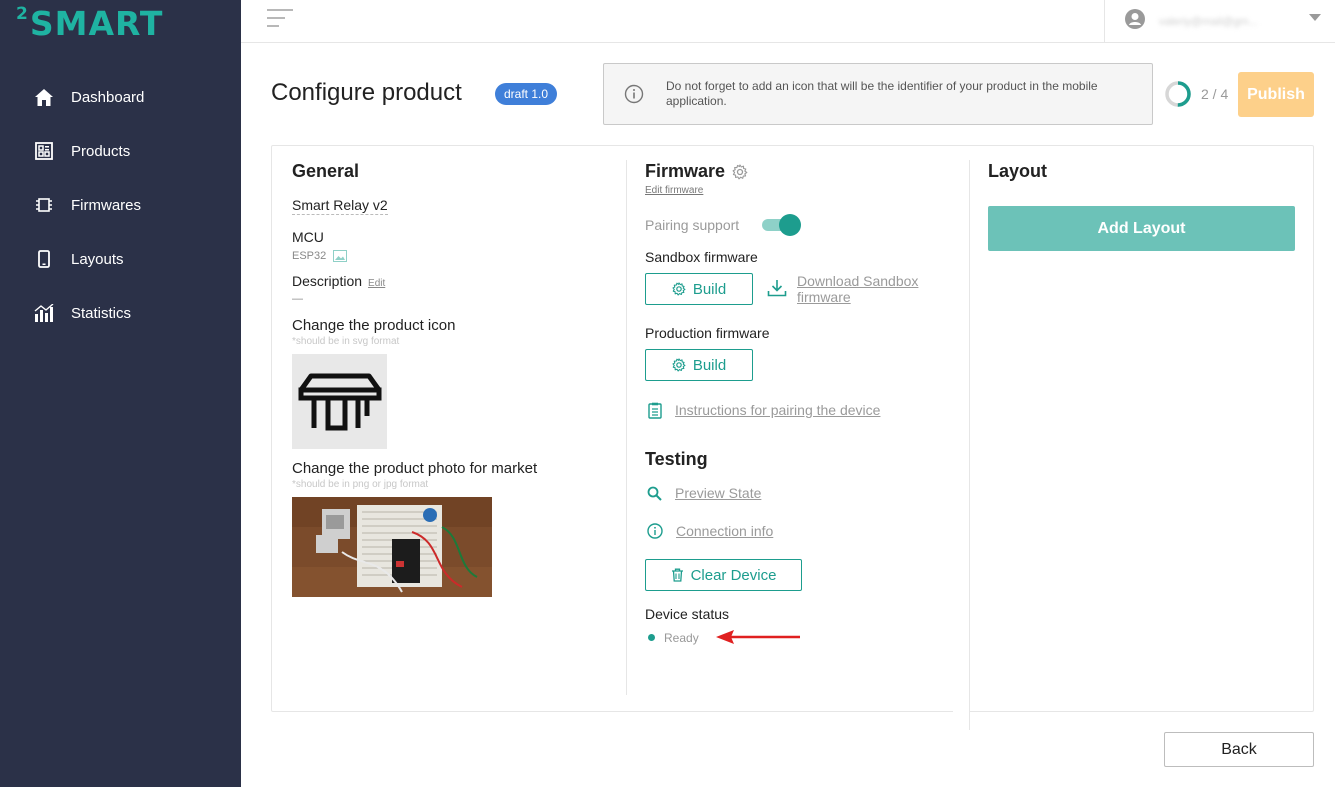 Image resolution: width=1335 pixels, height=787 pixels. Describe the element at coordinates (778, 410) in the screenshot. I see `pairing-instructions-text: Instructions for pairing the device` at that location.